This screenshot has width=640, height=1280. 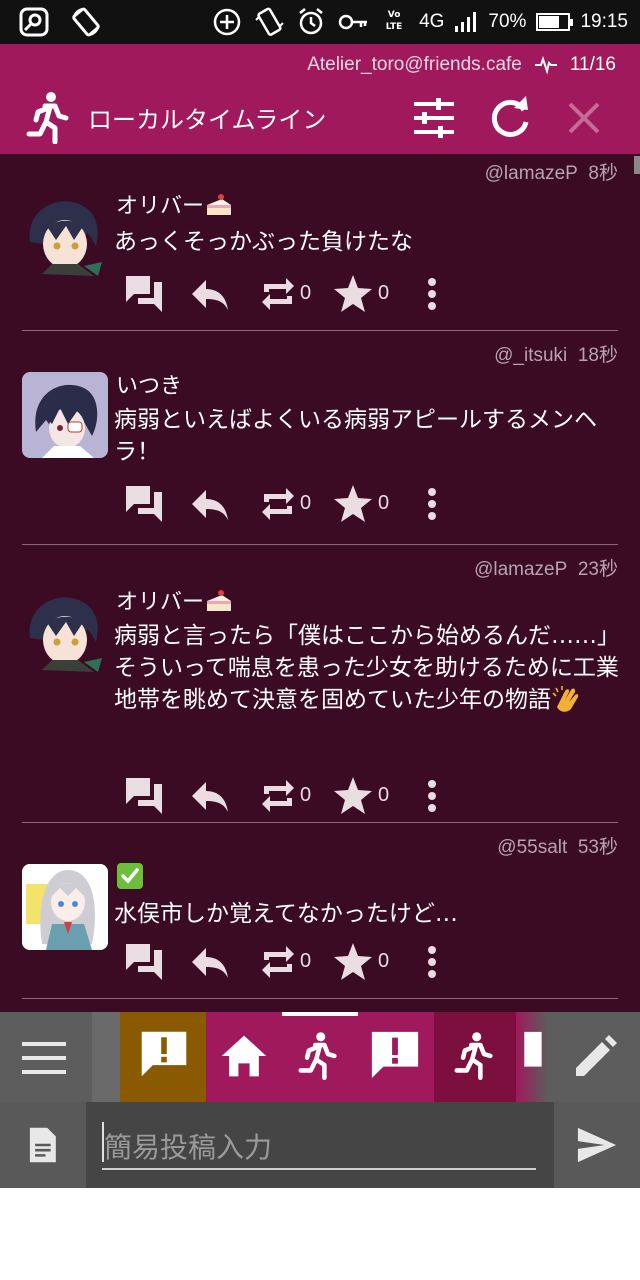 I want to click on status-time: 53秒, so click(x=597, y=847).